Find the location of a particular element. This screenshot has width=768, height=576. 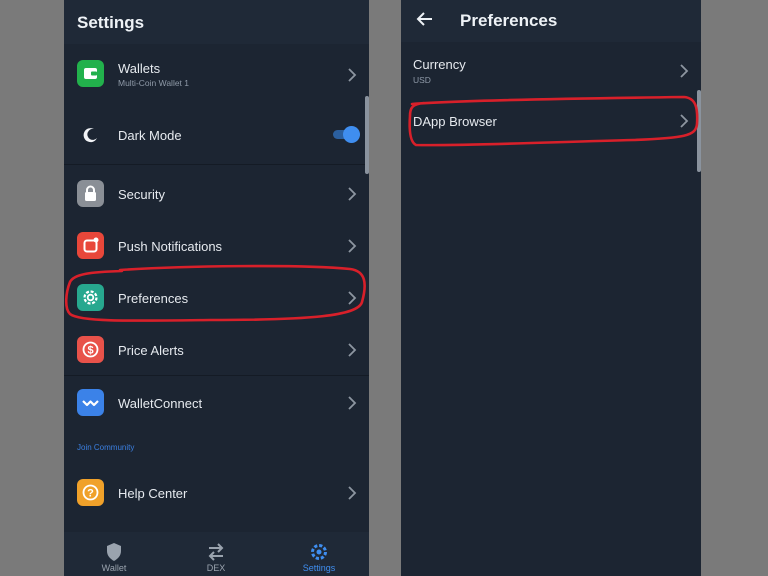

settings-item-label: Help Center is located at coordinates (153, 493).